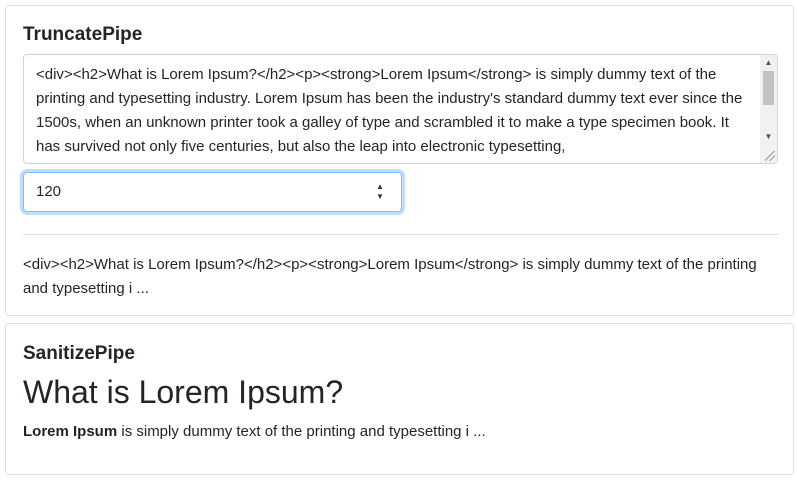  I want to click on spinner-arrows-icon: ▲ ▼, so click(380, 193).